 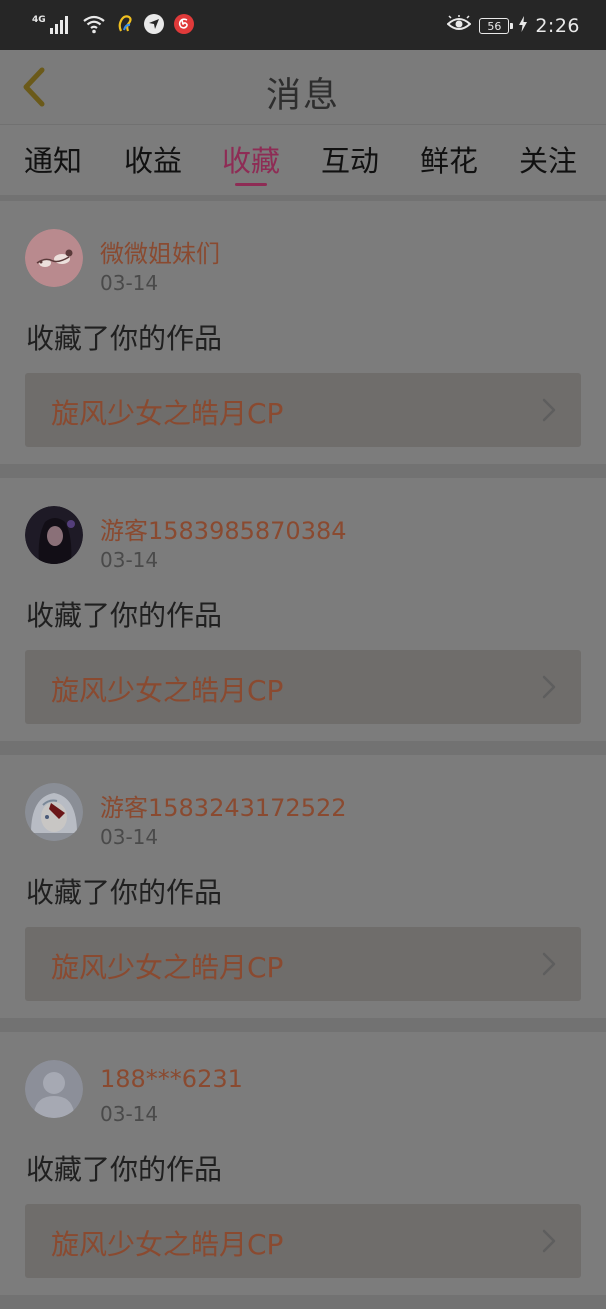 What do you see at coordinates (251, 184) in the screenshot?
I see `active-tab-indicator` at bounding box center [251, 184].